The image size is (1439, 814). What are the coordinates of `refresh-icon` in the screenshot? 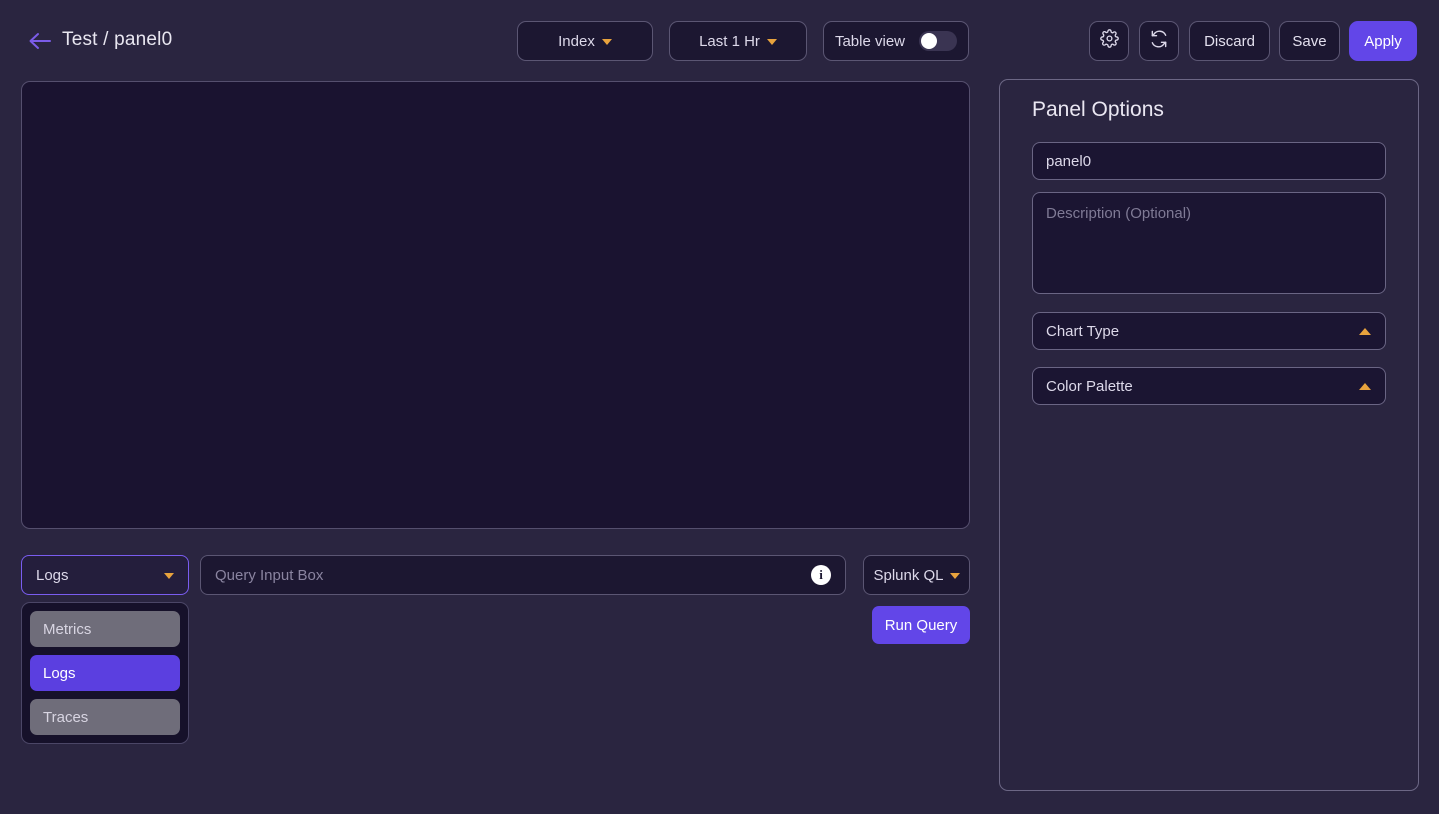 It's located at (1159, 41).